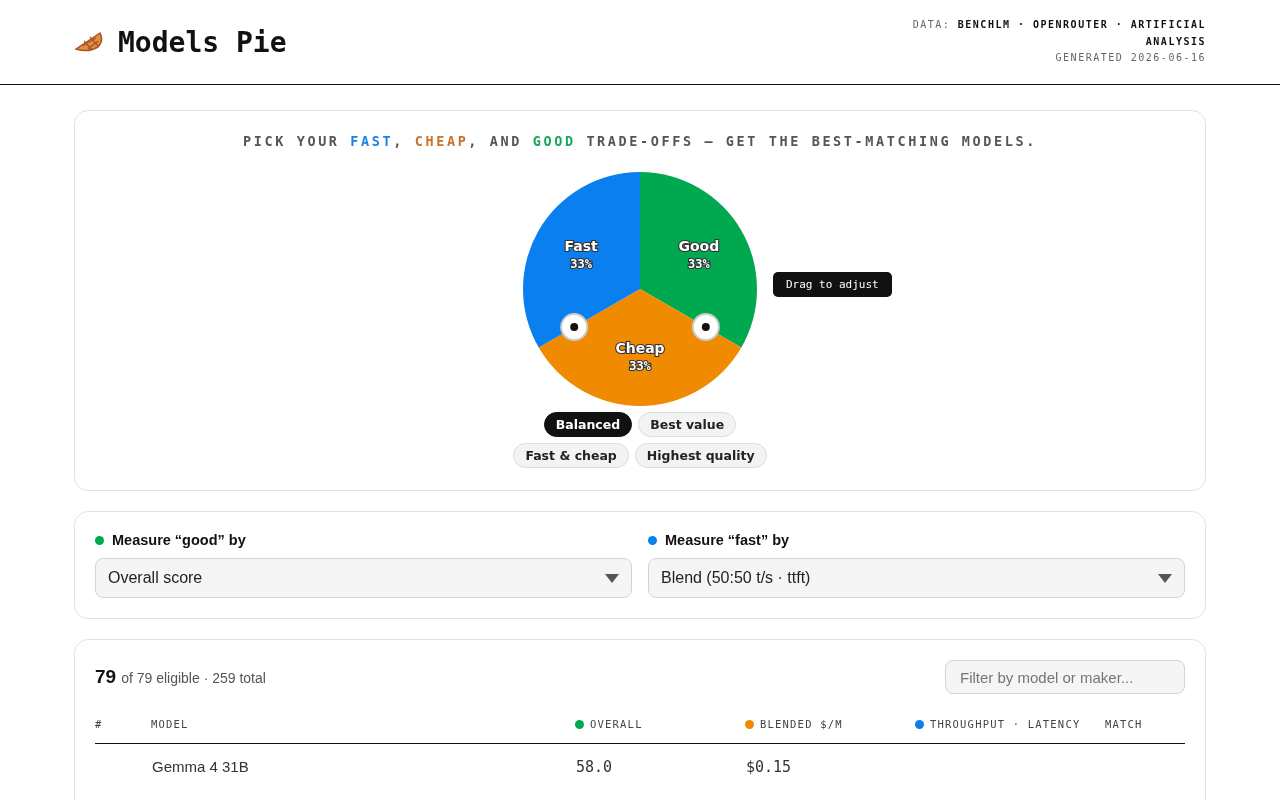 This screenshot has height=800, width=1280. What do you see at coordinates (170, 724) in the screenshot?
I see `column-header: MODEL` at bounding box center [170, 724].